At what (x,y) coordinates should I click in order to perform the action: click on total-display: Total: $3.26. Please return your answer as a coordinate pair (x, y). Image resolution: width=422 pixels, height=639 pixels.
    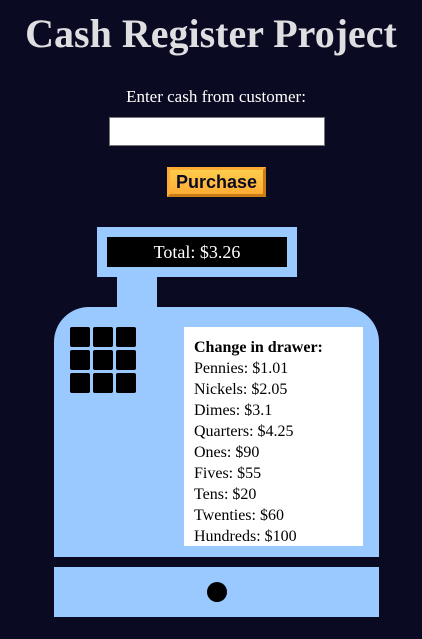
    Looking at the image, I should click on (197, 252).